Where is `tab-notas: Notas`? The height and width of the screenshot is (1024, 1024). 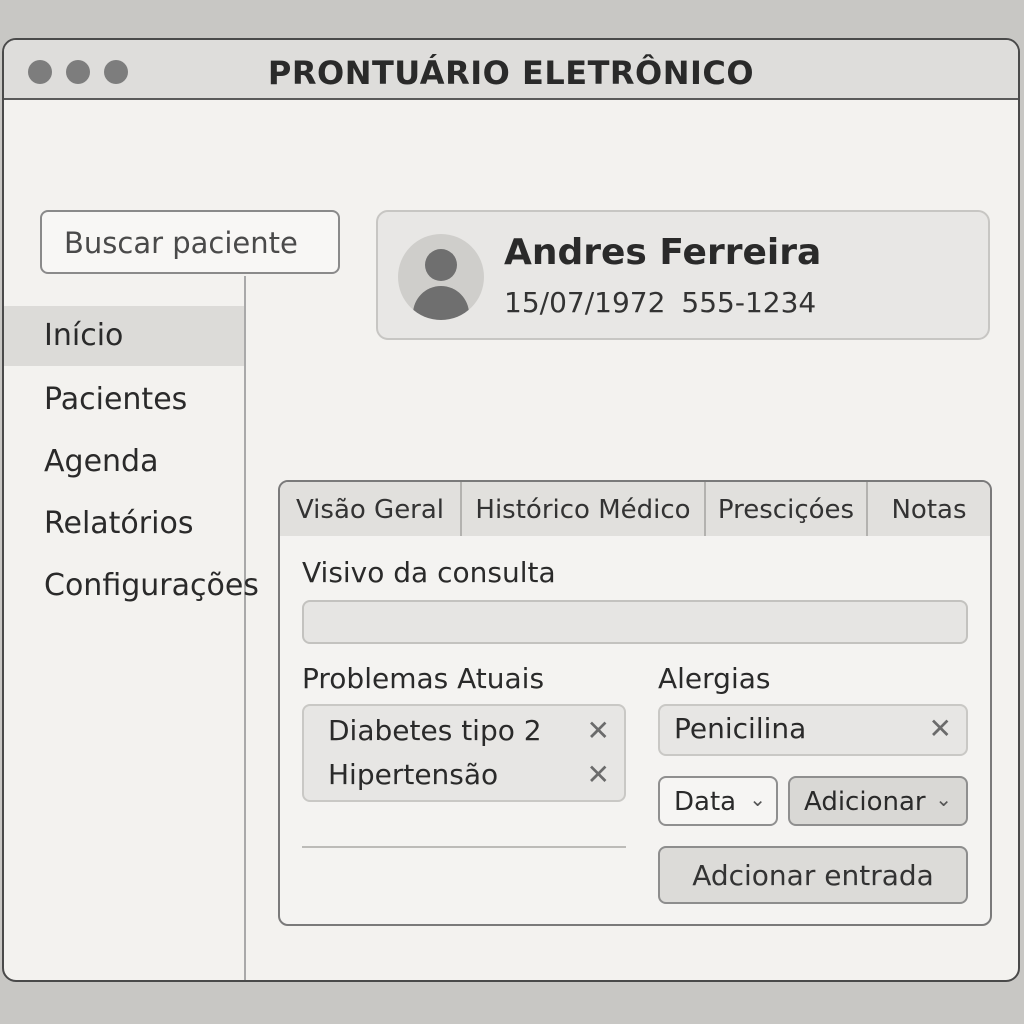 tab-notas: Notas is located at coordinates (929, 509).